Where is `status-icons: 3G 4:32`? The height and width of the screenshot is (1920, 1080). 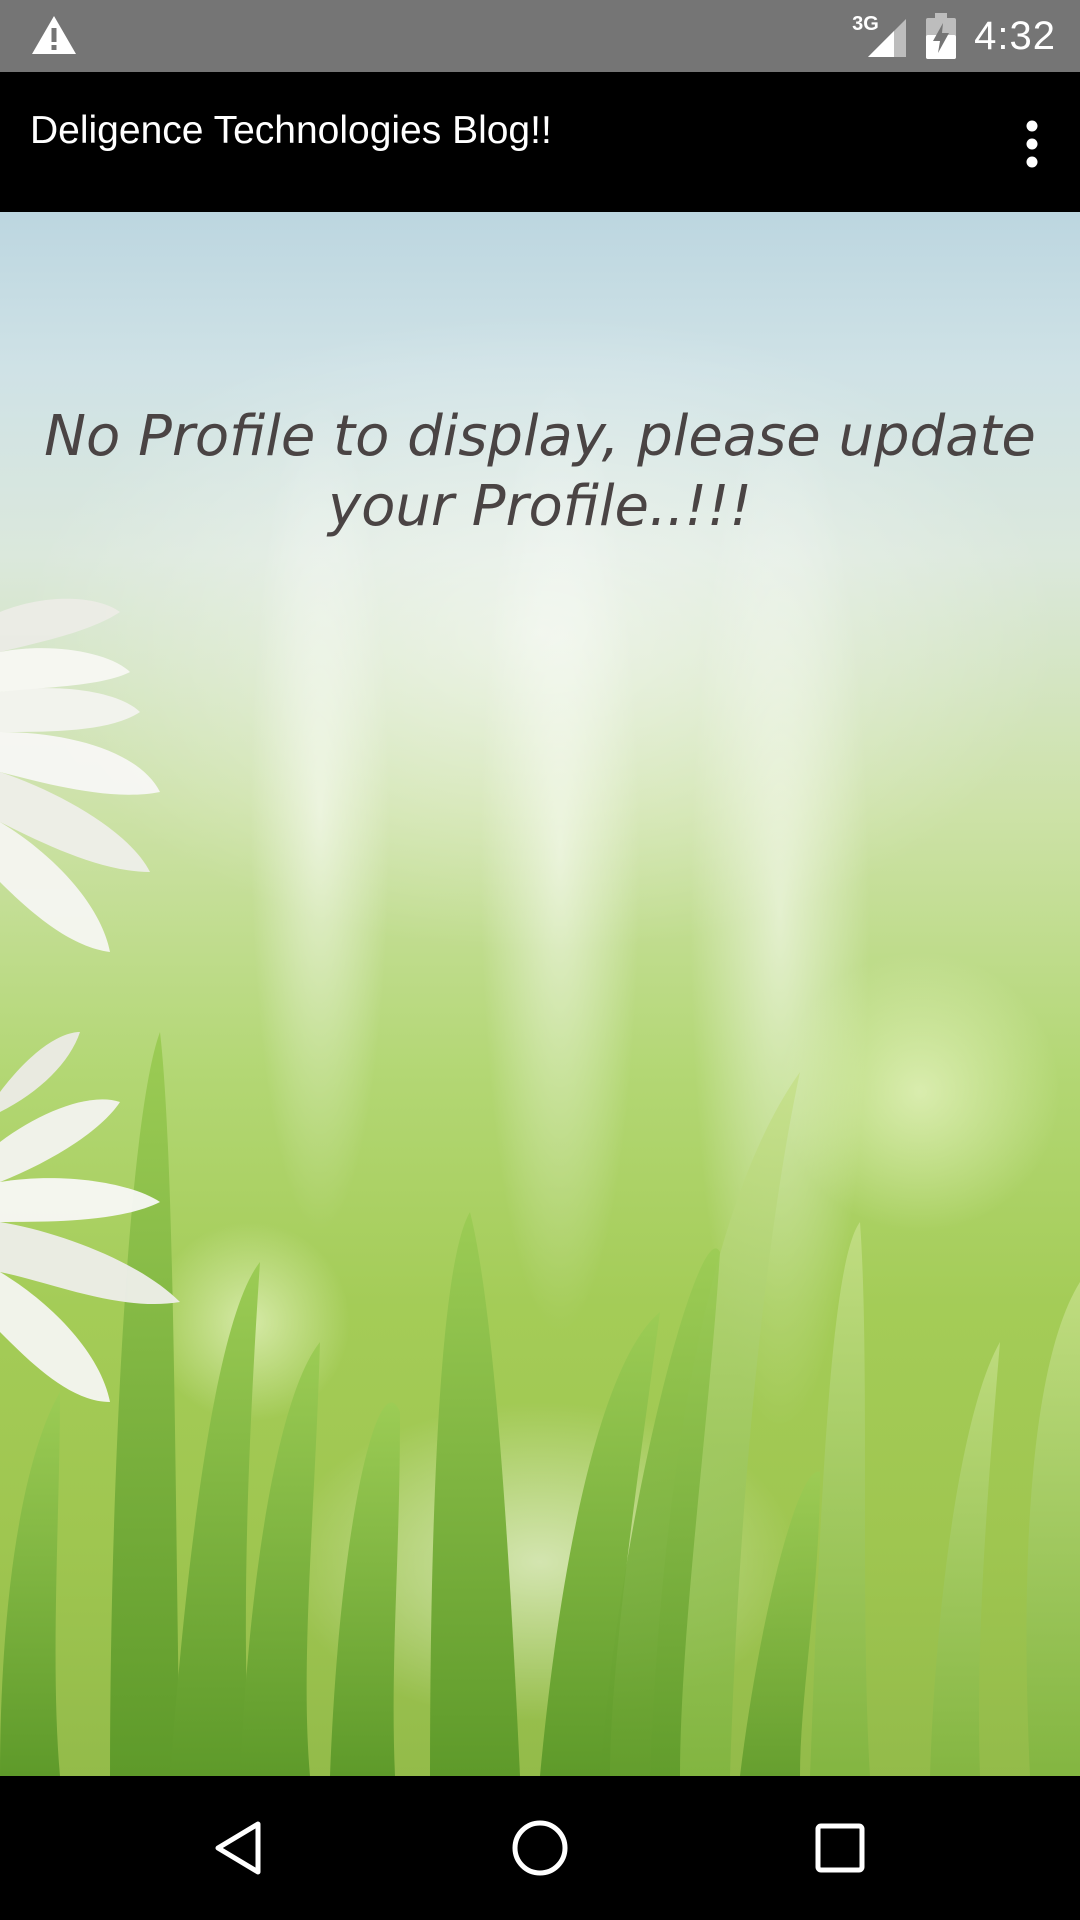
status-icons: 3G 4:32 is located at coordinates (954, 36).